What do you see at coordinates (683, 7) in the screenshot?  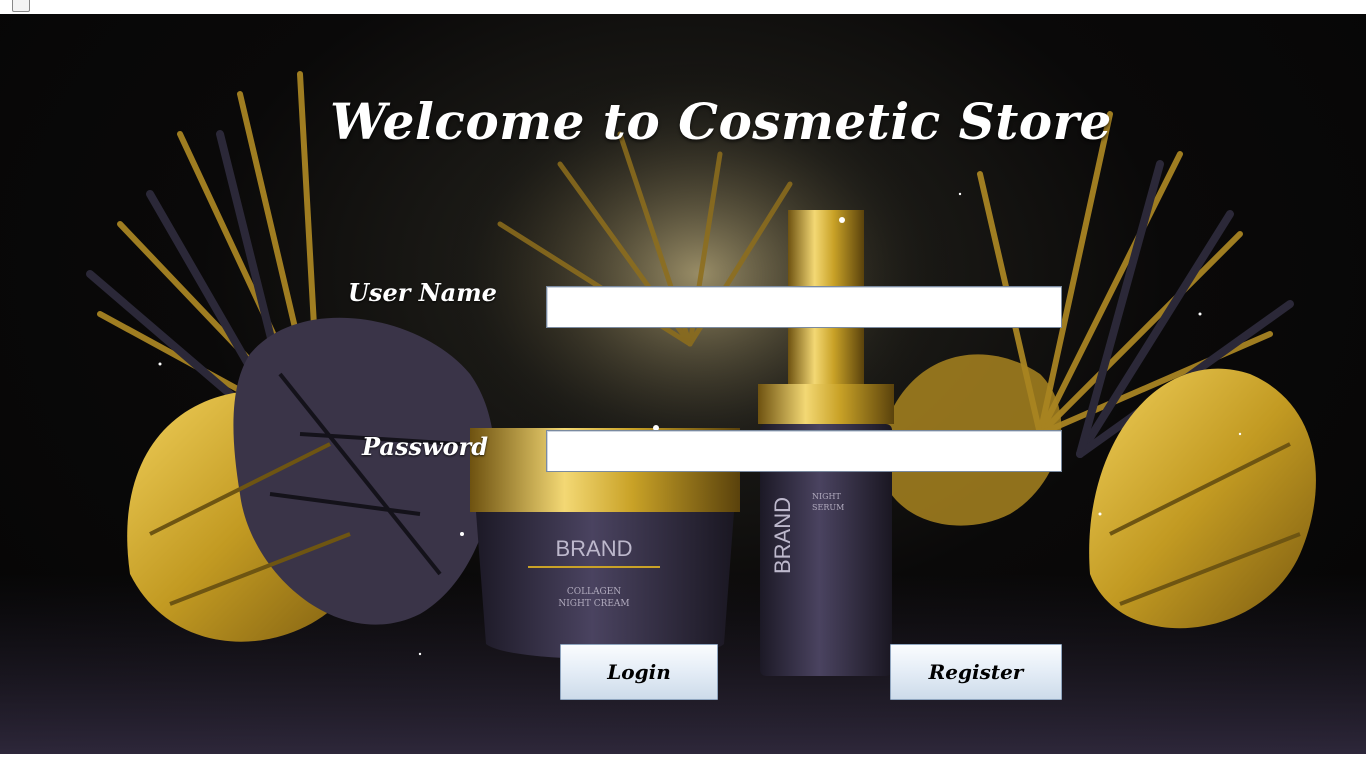 I see `window-top-bar` at bounding box center [683, 7].